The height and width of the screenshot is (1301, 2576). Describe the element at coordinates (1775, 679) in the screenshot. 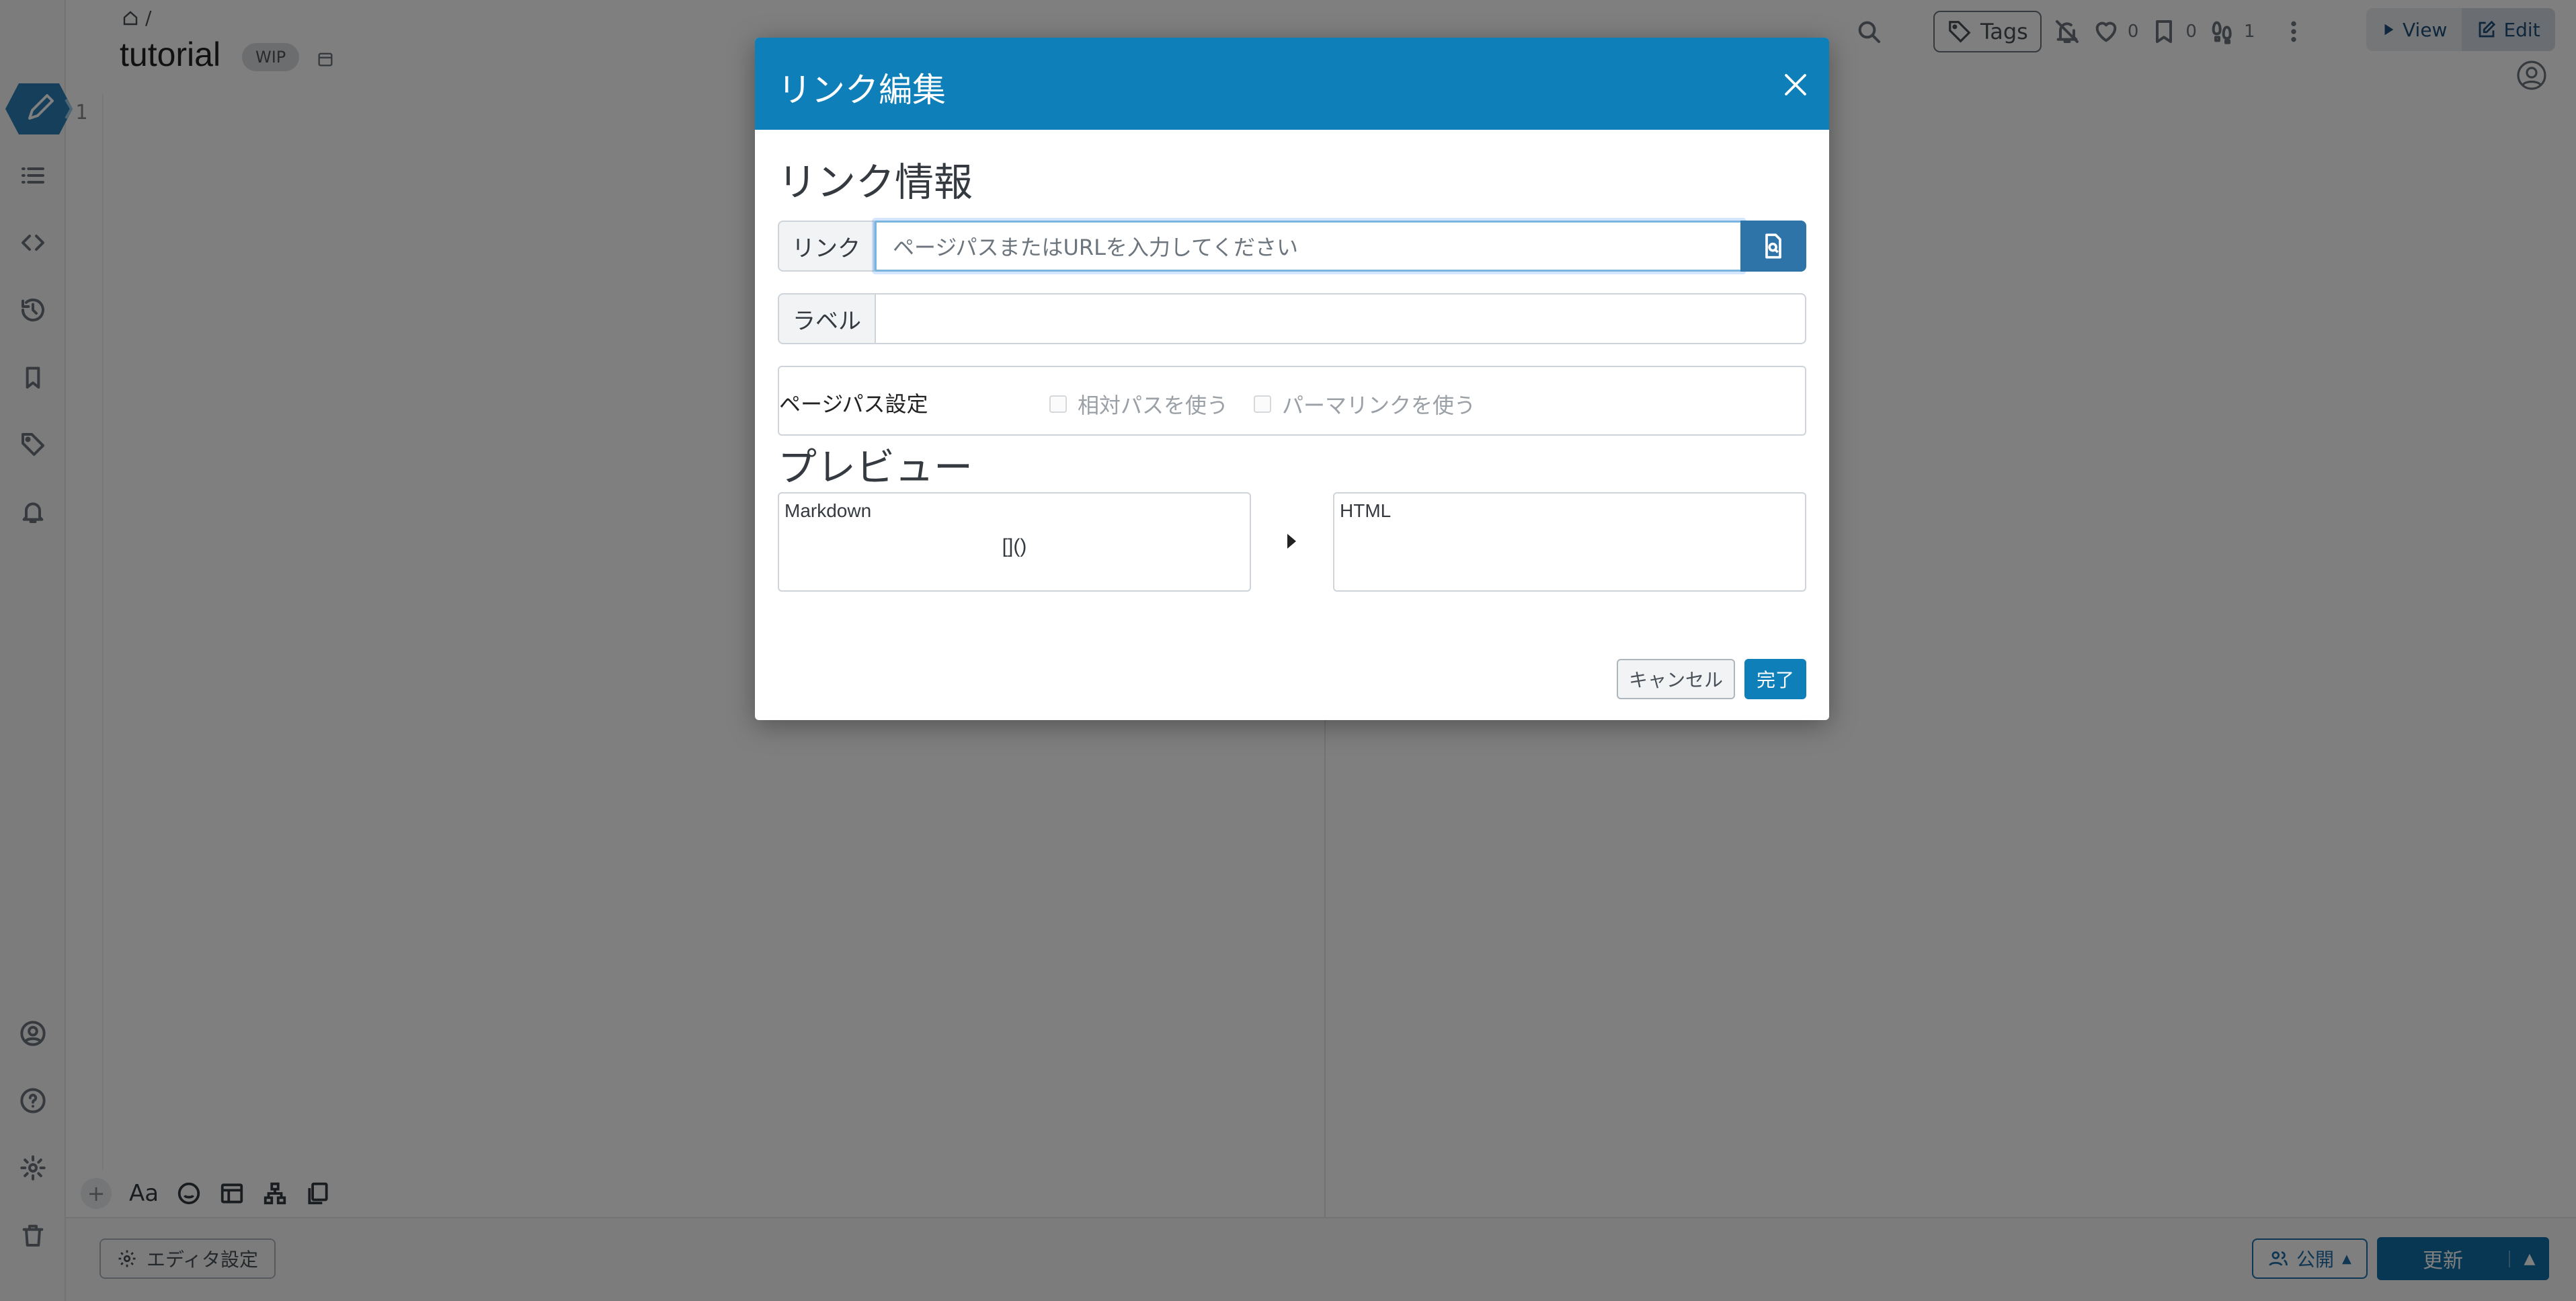

I see `done-button: 完了` at that location.